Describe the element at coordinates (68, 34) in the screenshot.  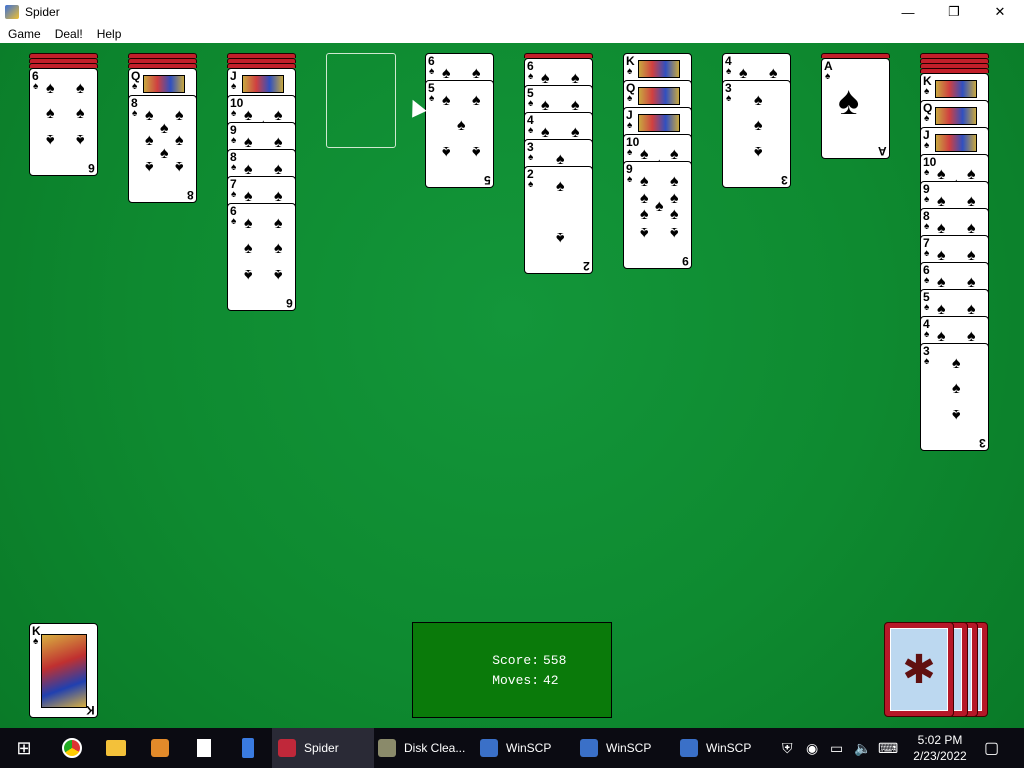
I see `menu-deal: Deal!` at that location.